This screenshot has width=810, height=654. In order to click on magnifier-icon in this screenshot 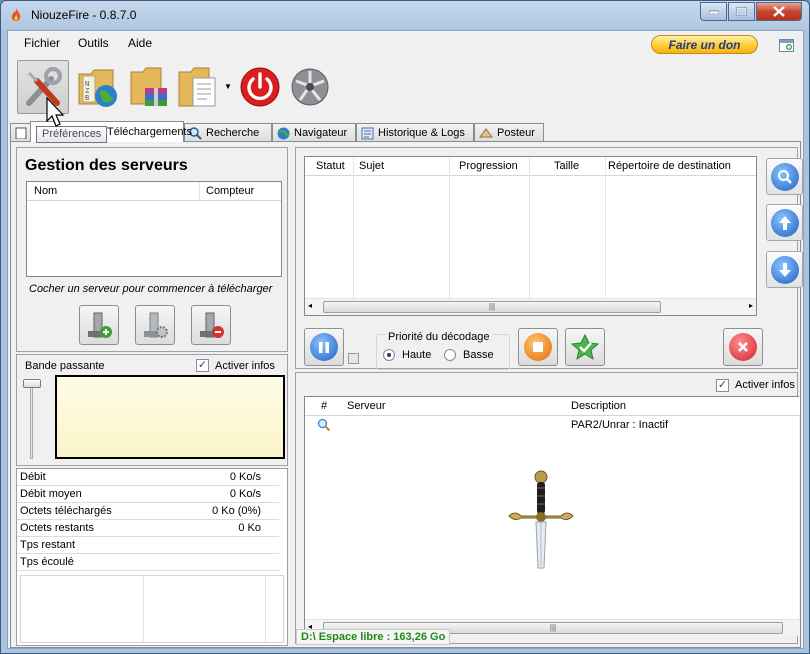, I will do `click(324, 425)`.